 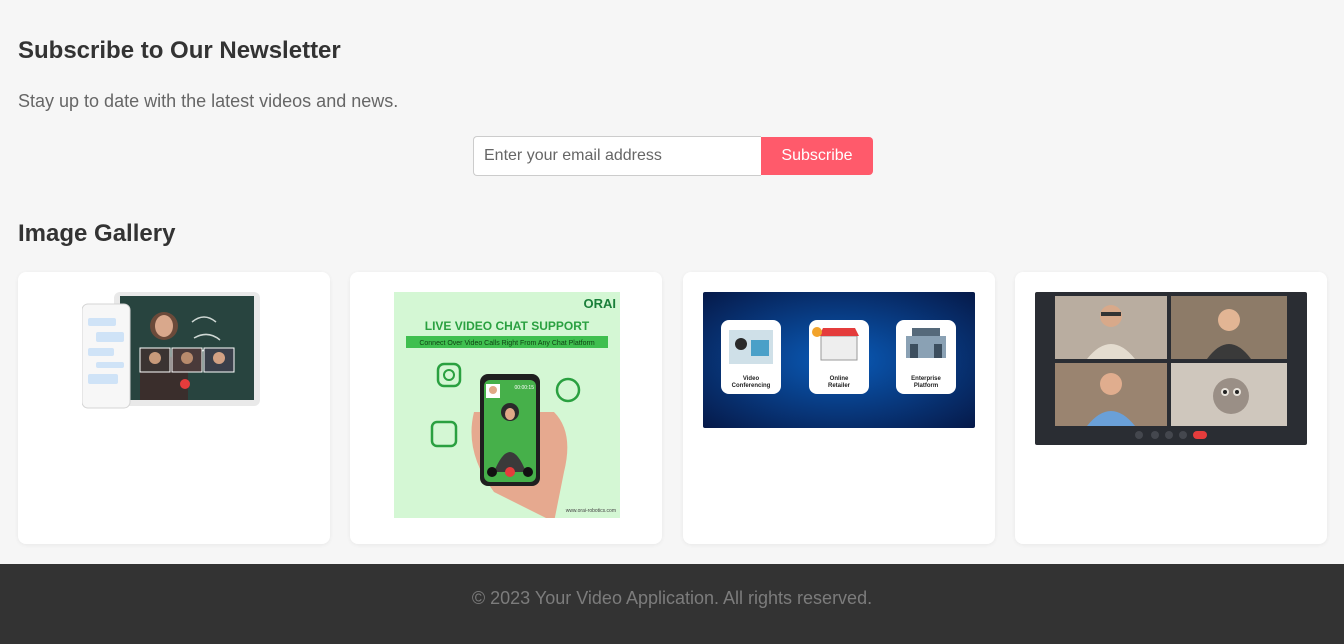 I want to click on svg-text: Enterprise, so click(x=926, y=379).